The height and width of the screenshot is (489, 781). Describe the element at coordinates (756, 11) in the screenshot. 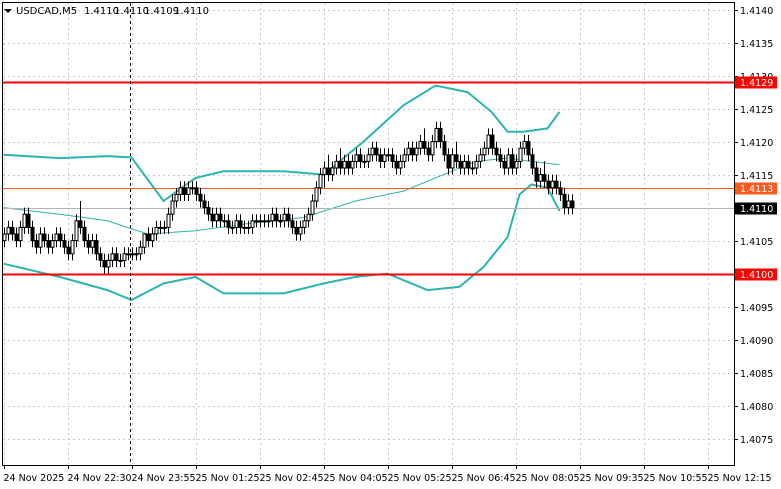

I see `y-tick-label: 1.4140` at that location.